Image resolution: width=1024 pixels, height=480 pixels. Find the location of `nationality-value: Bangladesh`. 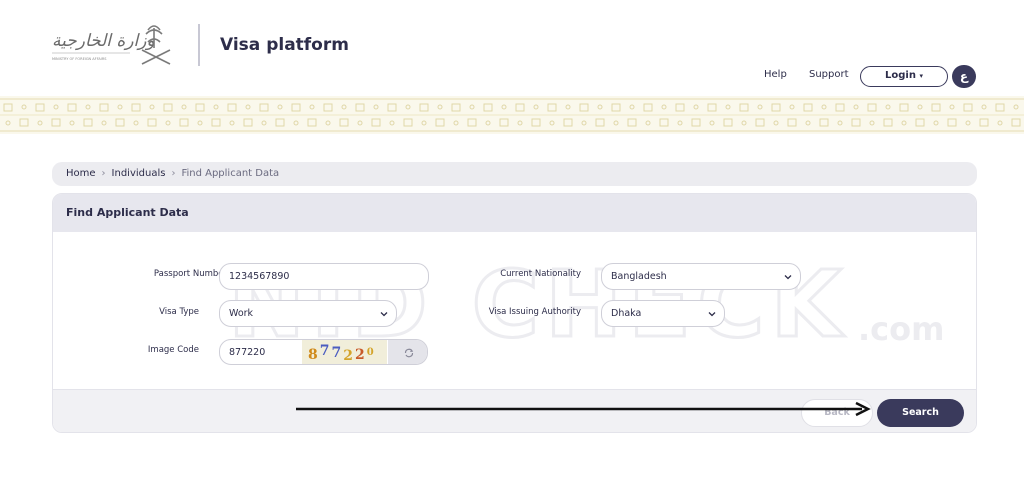

nationality-value: Bangladesh is located at coordinates (639, 276).